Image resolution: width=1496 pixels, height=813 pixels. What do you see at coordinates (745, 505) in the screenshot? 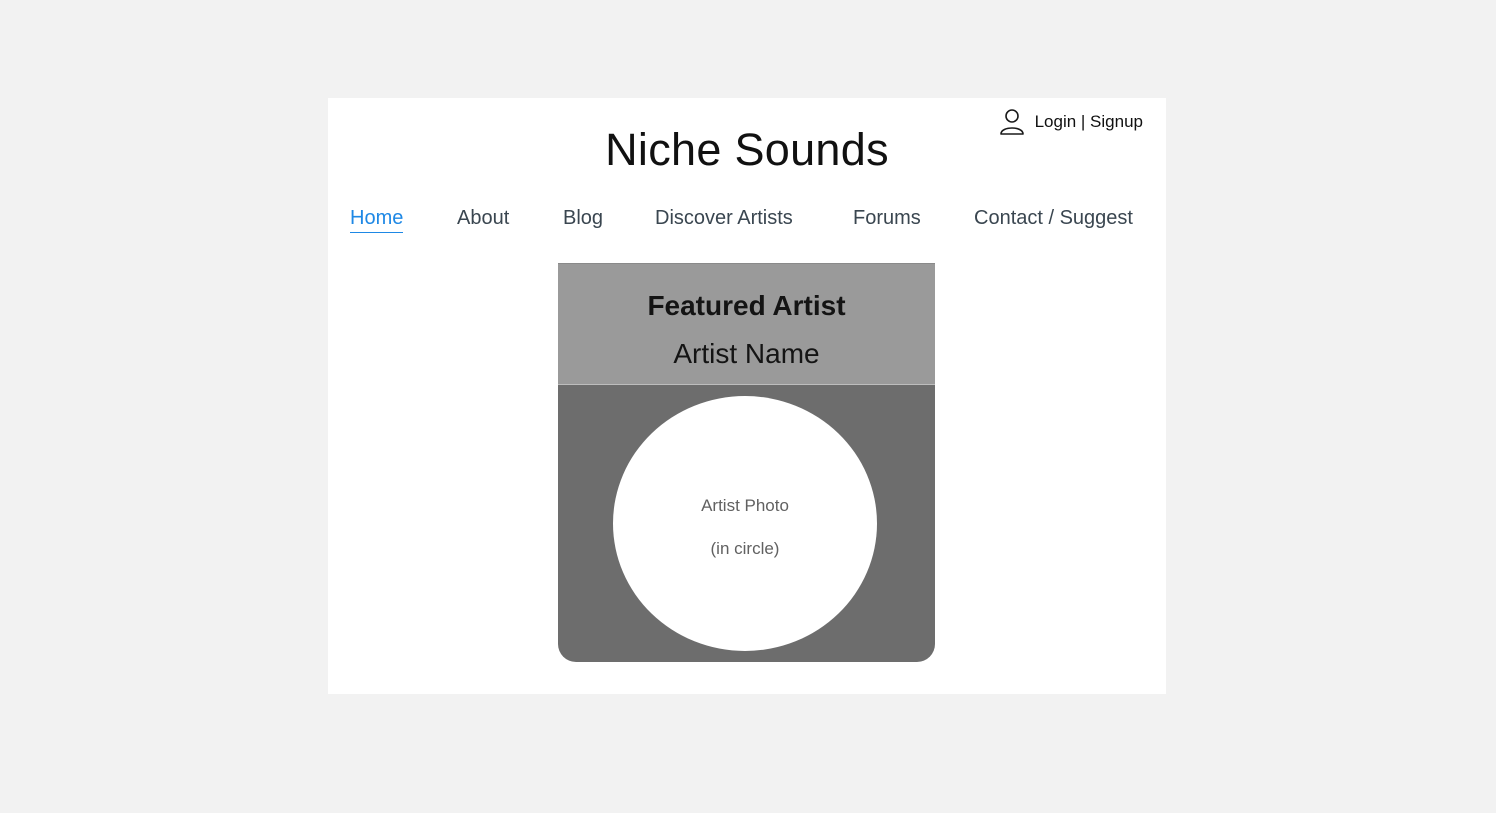
I see `artist-photo-label: Artist Photo` at bounding box center [745, 505].